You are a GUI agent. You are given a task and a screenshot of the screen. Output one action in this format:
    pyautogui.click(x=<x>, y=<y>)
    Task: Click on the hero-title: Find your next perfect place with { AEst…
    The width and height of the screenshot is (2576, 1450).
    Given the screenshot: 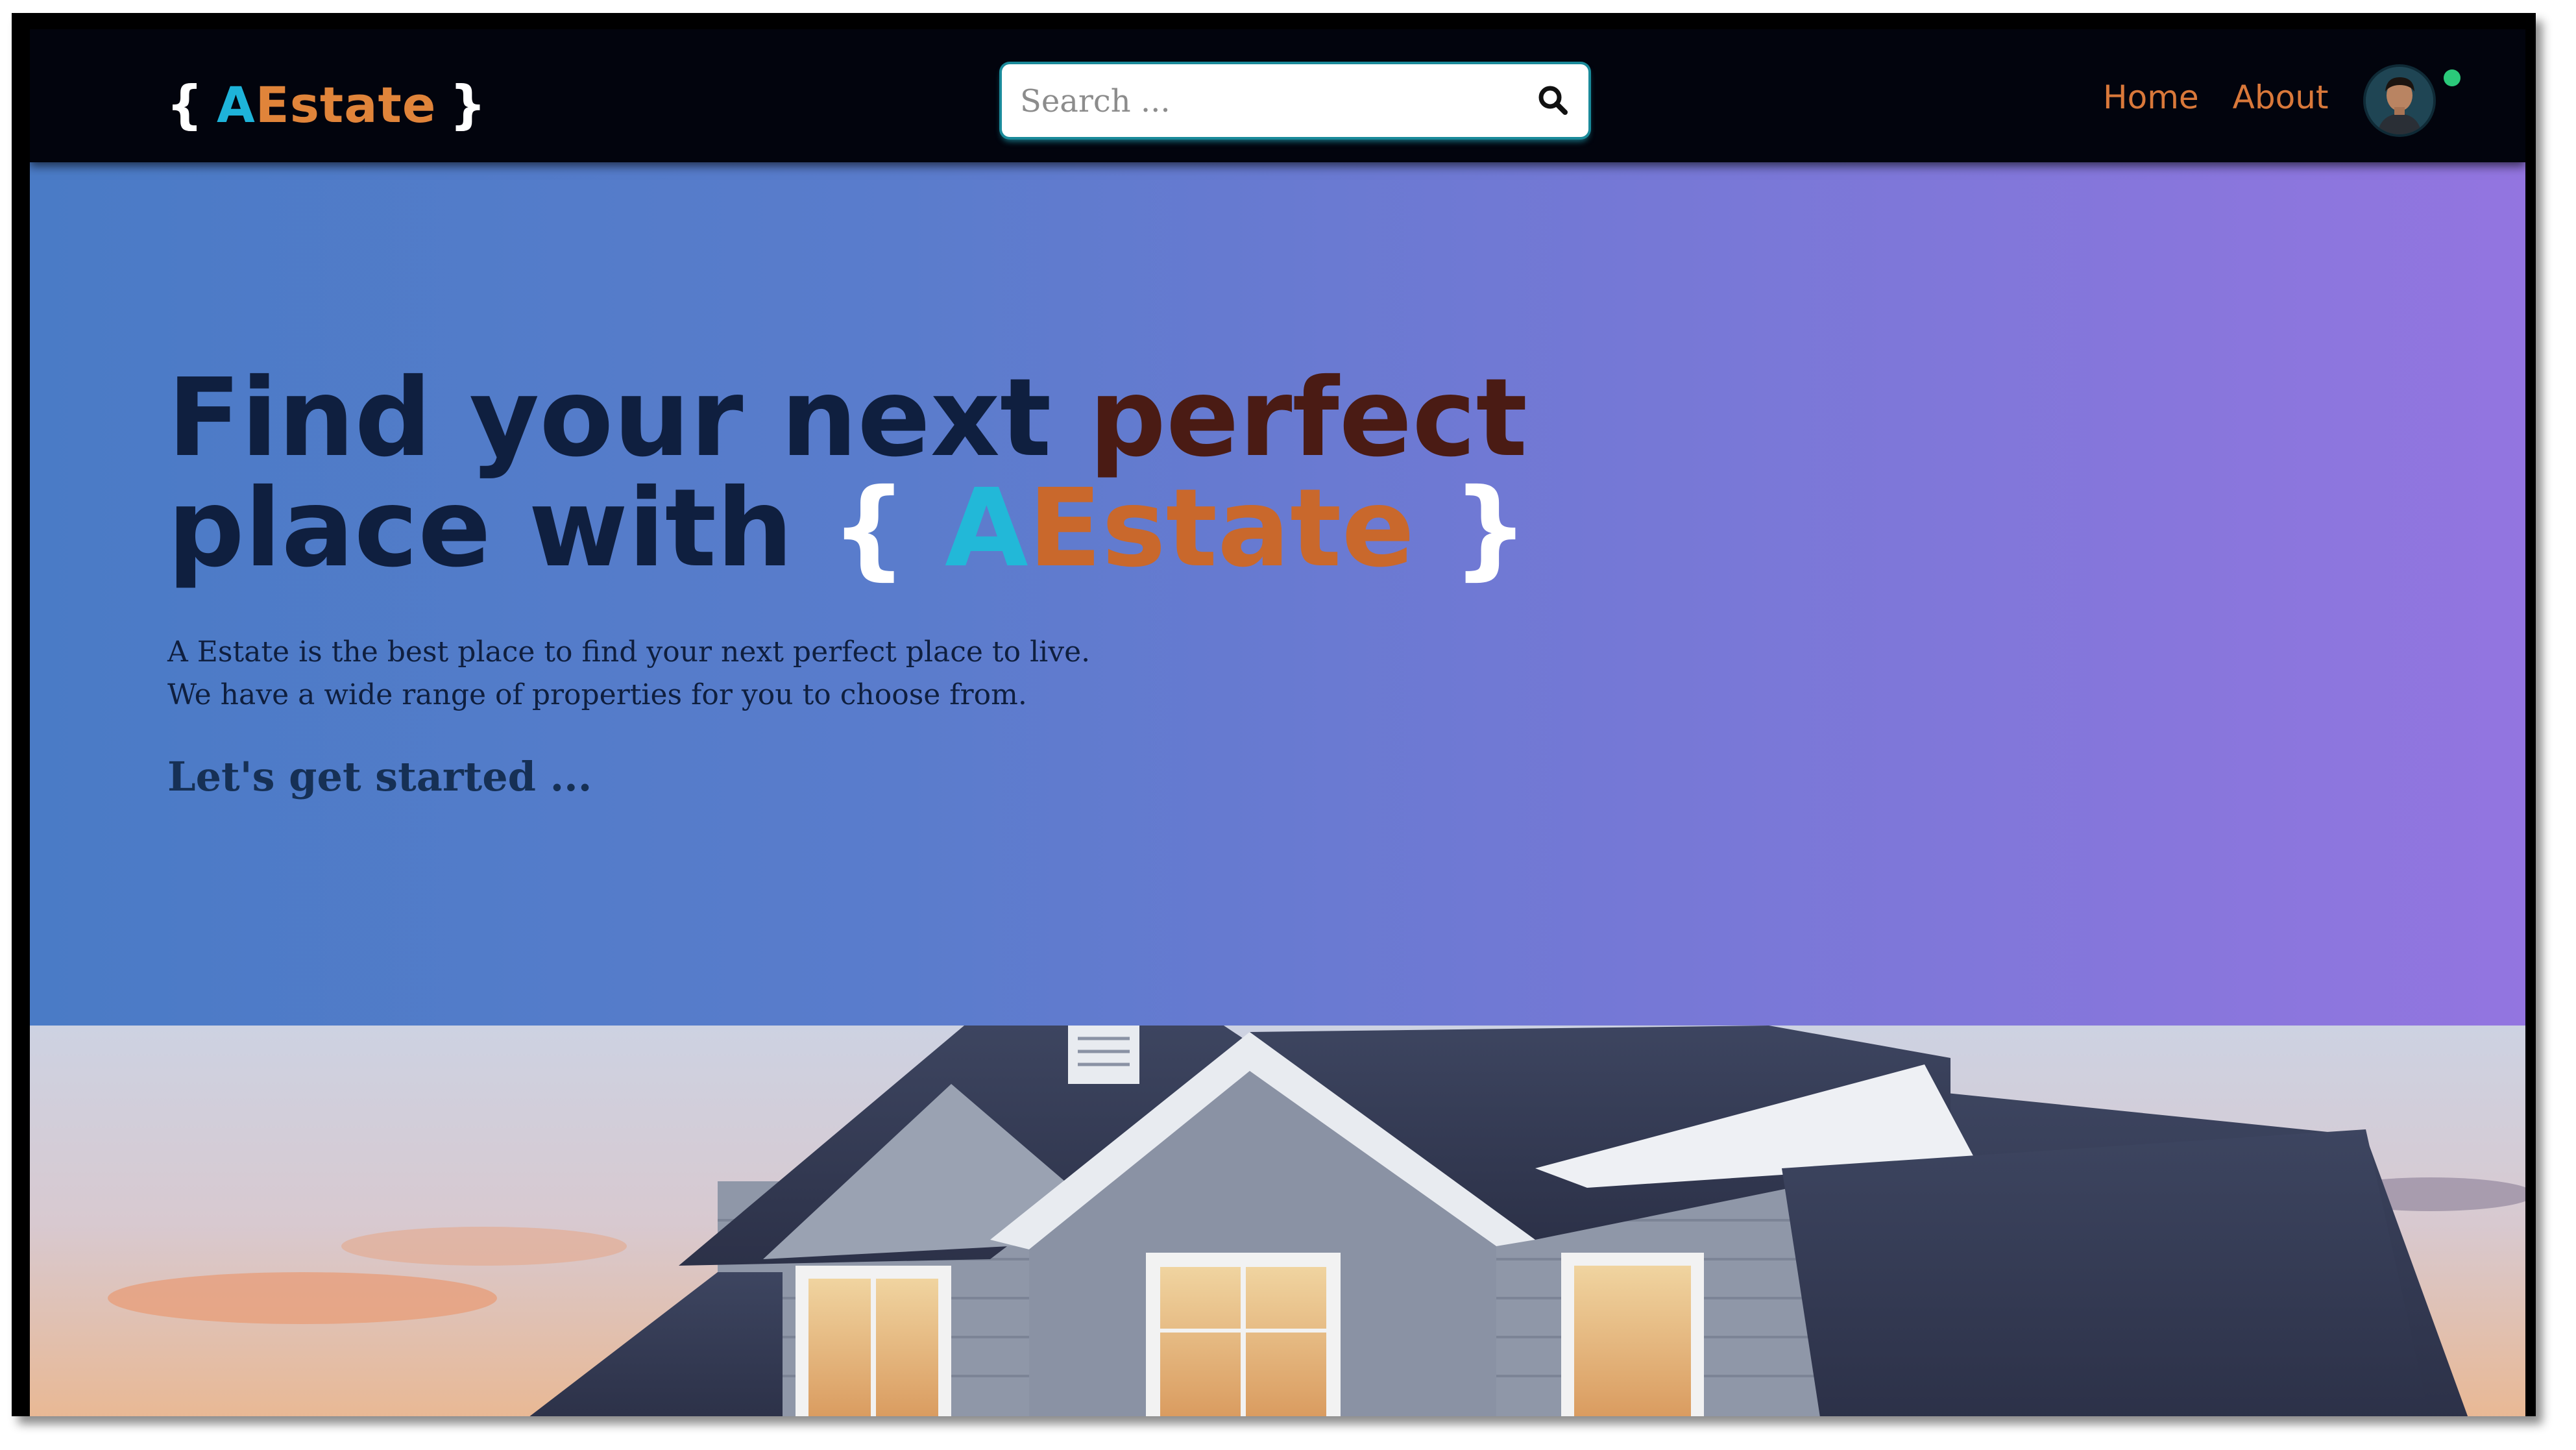 What is the action you would take?
    pyautogui.click(x=913, y=473)
    